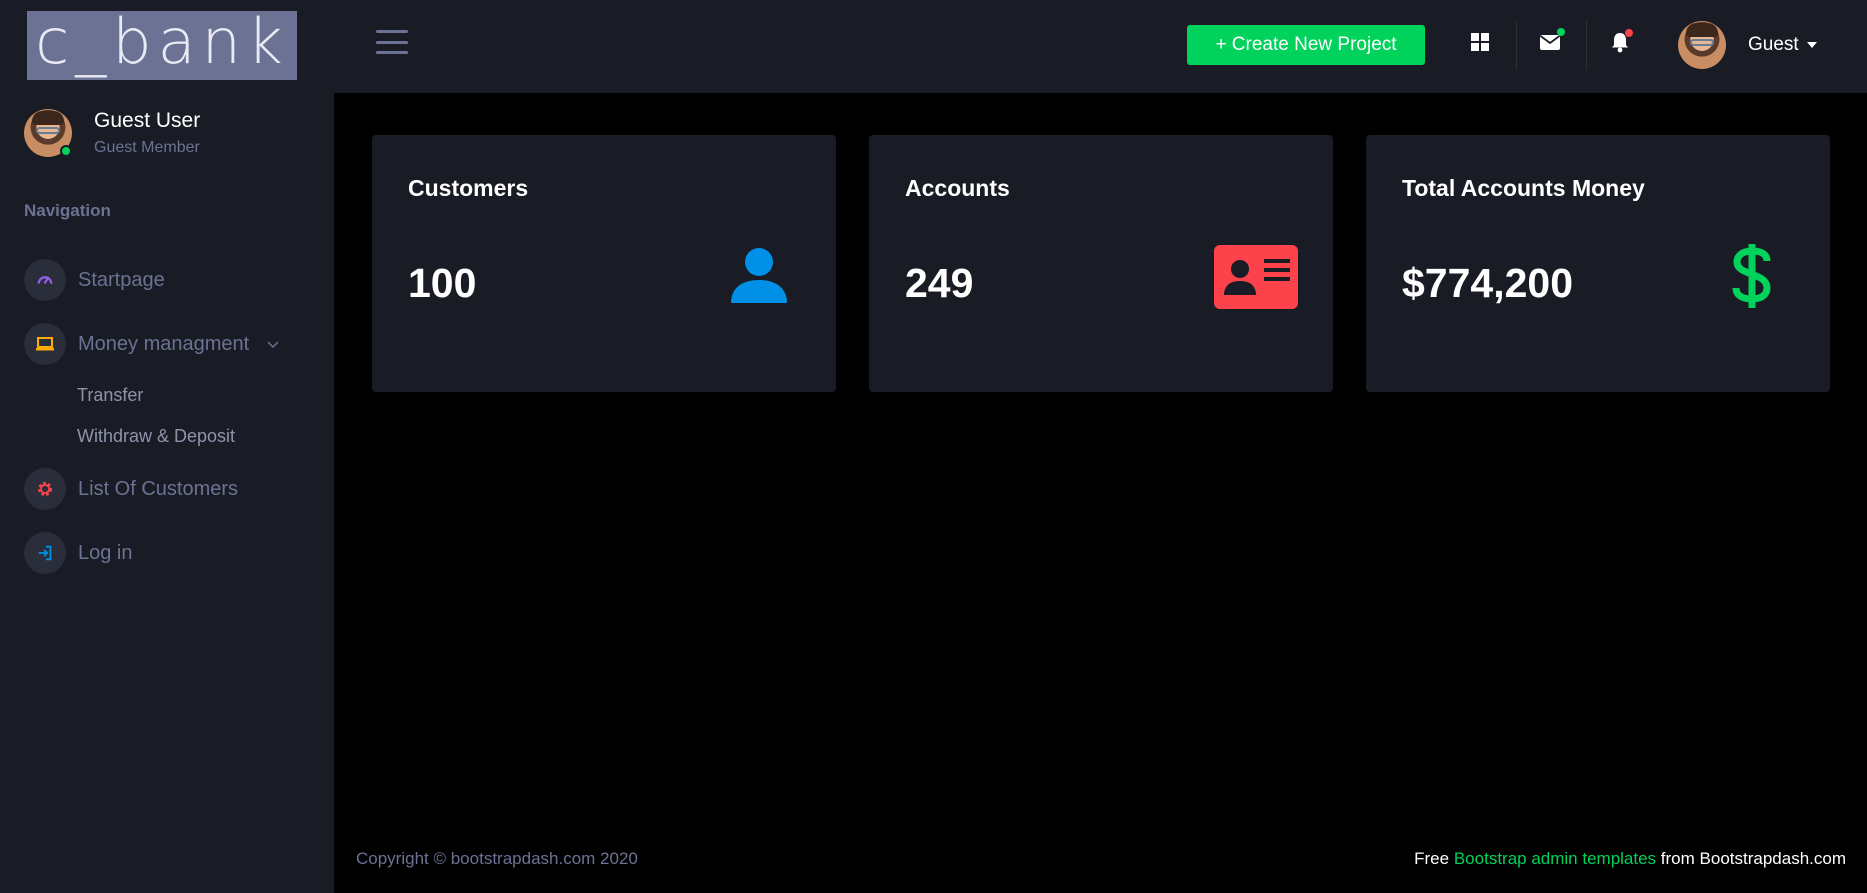  Describe the element at coordinates (1555, 858) in the screenshot. I see `footer-bootstrap-link: Bootstrap admin templates` at that location.